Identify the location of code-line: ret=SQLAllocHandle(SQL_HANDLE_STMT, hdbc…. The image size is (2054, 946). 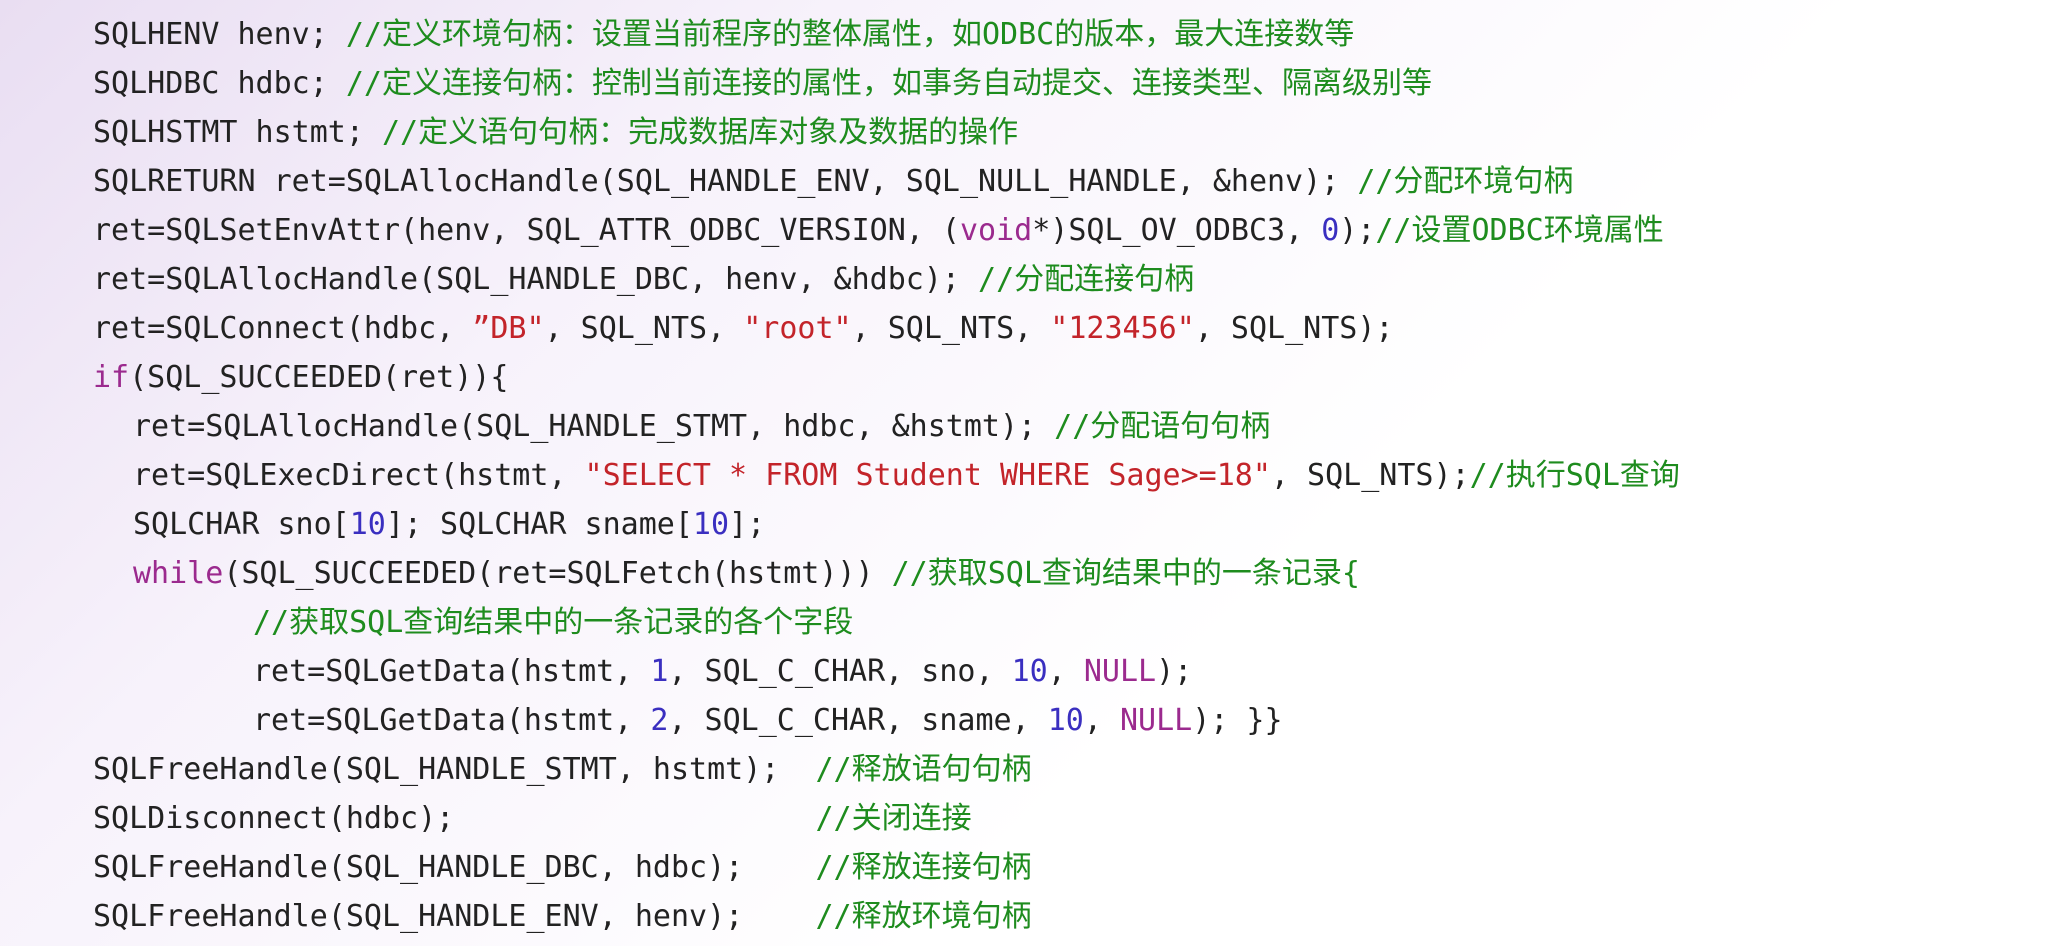
(1073, 426).